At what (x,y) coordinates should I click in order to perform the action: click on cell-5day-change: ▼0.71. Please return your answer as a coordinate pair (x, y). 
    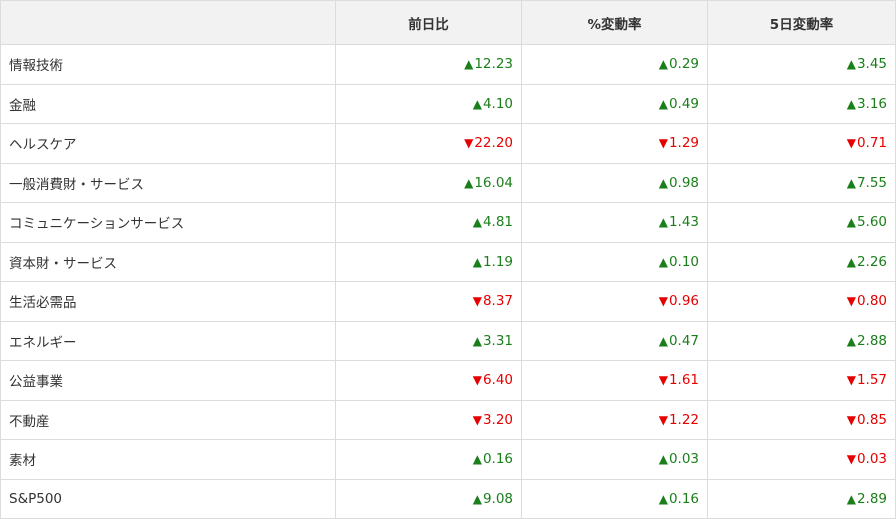
    Looking at the image, I should click on (801, 143).